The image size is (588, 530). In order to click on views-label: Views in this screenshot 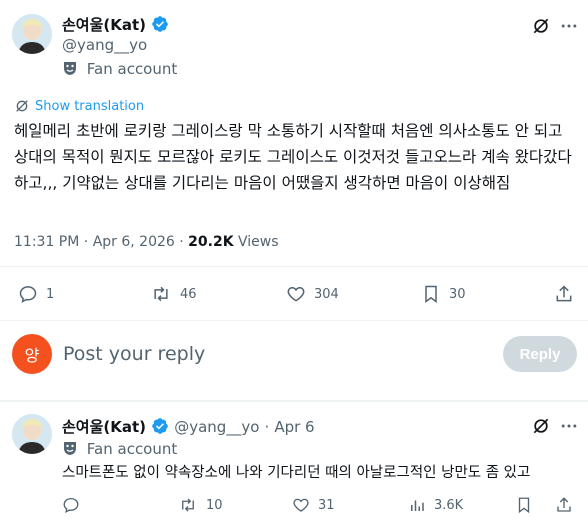, I will do `click(258, 242)`.